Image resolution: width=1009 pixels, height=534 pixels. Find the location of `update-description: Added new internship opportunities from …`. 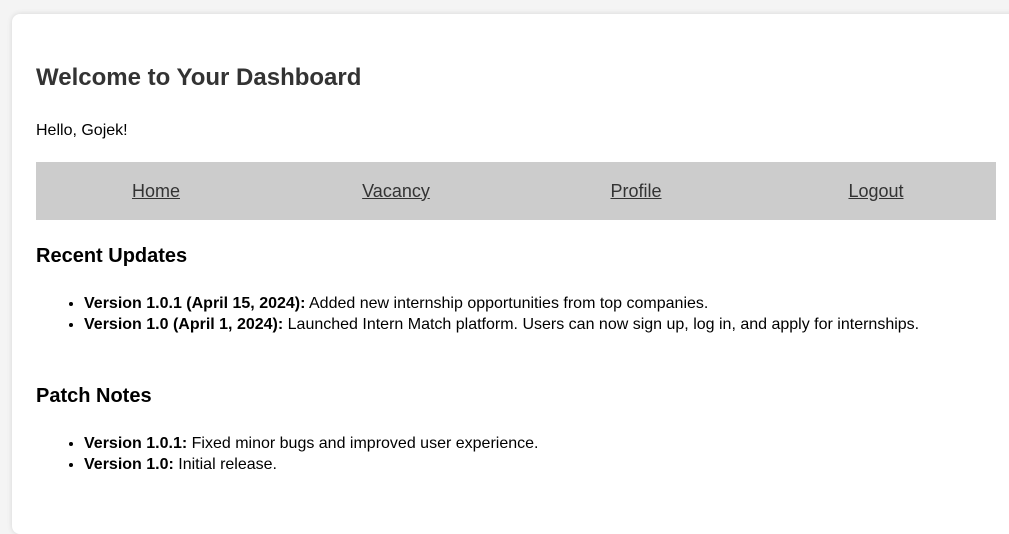

update-description: Added new internship opportunities from … is located at coordinates (507, 303).